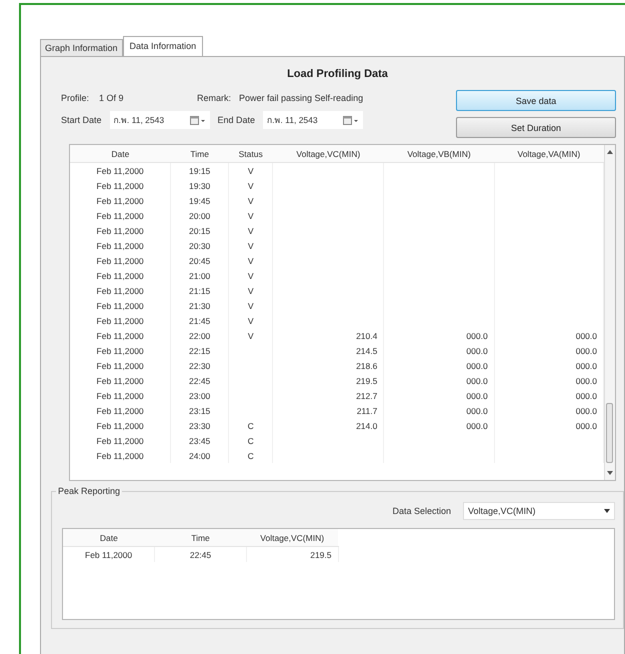 The image size is (625, 654). Describe the element at coordinates (89, 491) in the screenshot. I see `group-title: Peak Reporting` at that location.